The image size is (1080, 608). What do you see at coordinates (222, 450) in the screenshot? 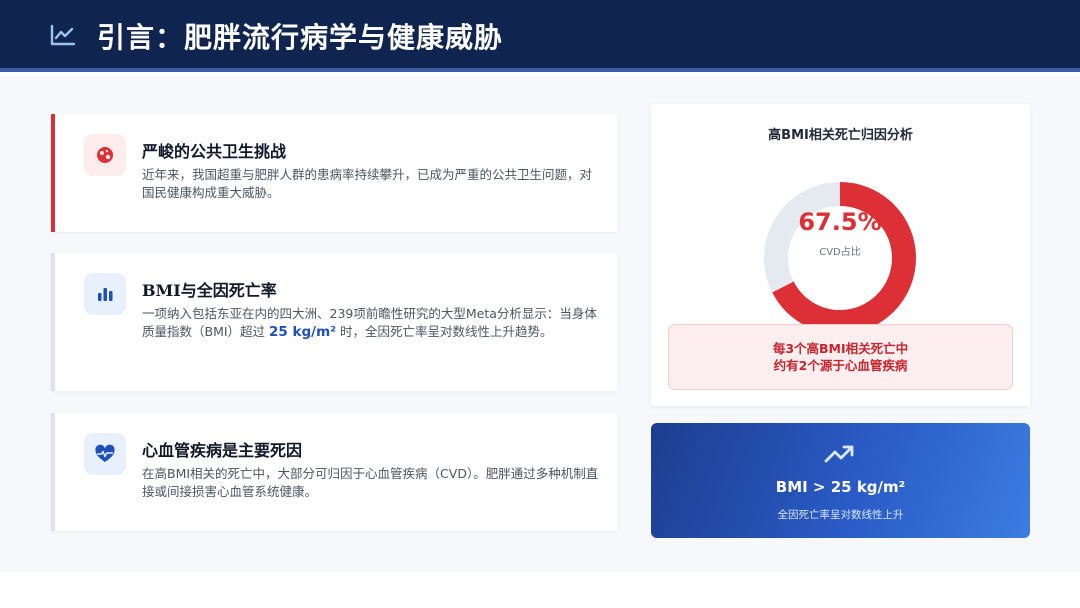
I see `card-title: 心血管疾病是主要死因` at bounding box center [222, 450].